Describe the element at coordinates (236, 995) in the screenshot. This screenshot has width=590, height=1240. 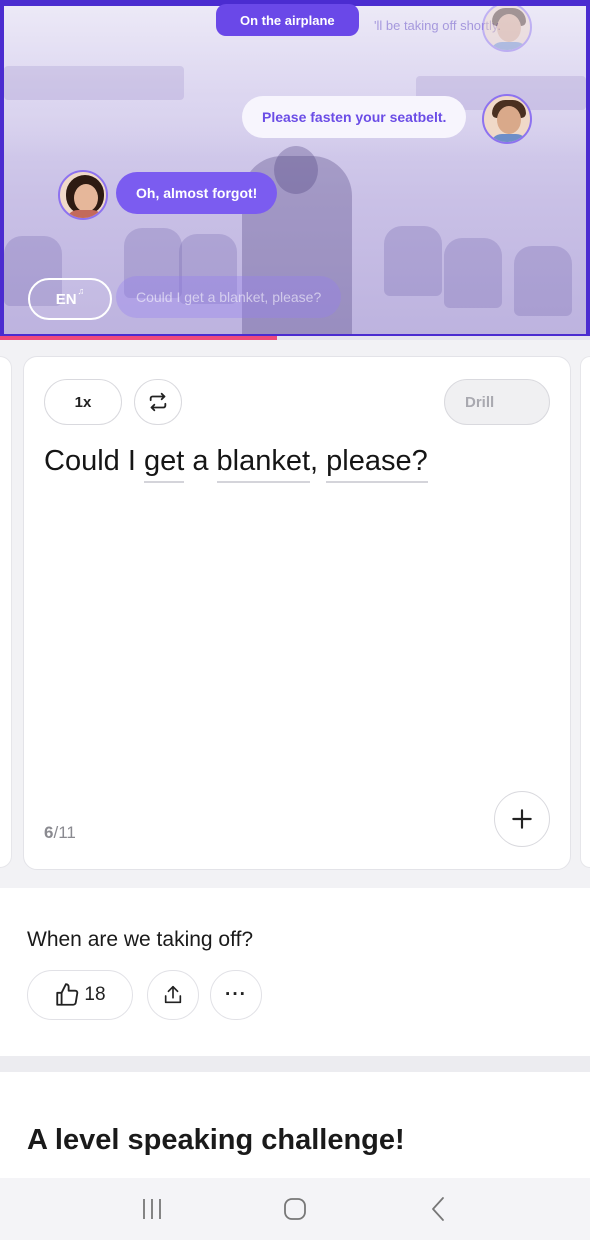
I see `more-options-button: ···` at that location.